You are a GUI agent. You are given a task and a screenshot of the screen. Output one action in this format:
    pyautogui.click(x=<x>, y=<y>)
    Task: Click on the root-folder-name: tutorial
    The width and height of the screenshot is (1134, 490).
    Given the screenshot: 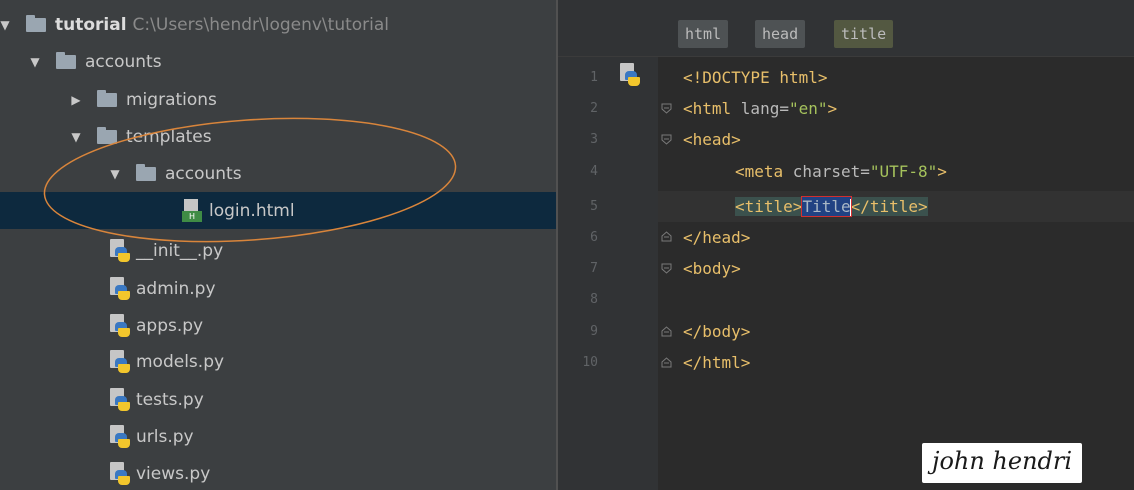 What is the action you would take?
    pyautogui.click(x=91, y=24)
    